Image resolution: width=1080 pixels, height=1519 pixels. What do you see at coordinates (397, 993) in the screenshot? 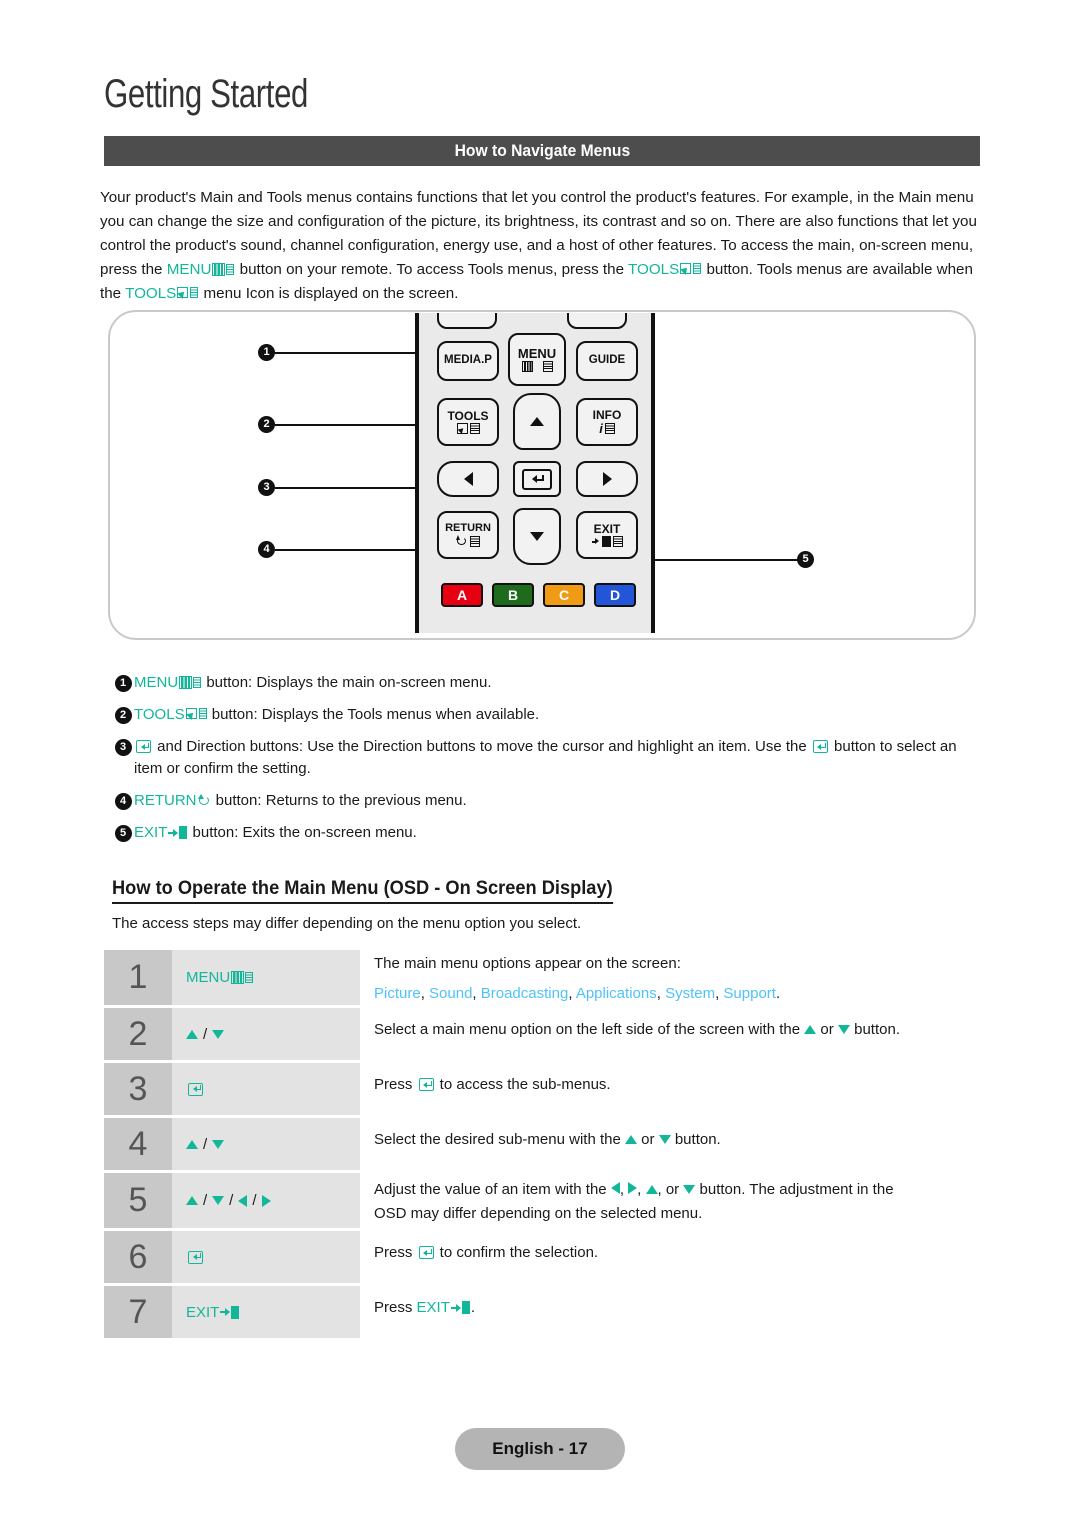
I see `menu-option-picture: Picture` at bounding box center [397, 993].